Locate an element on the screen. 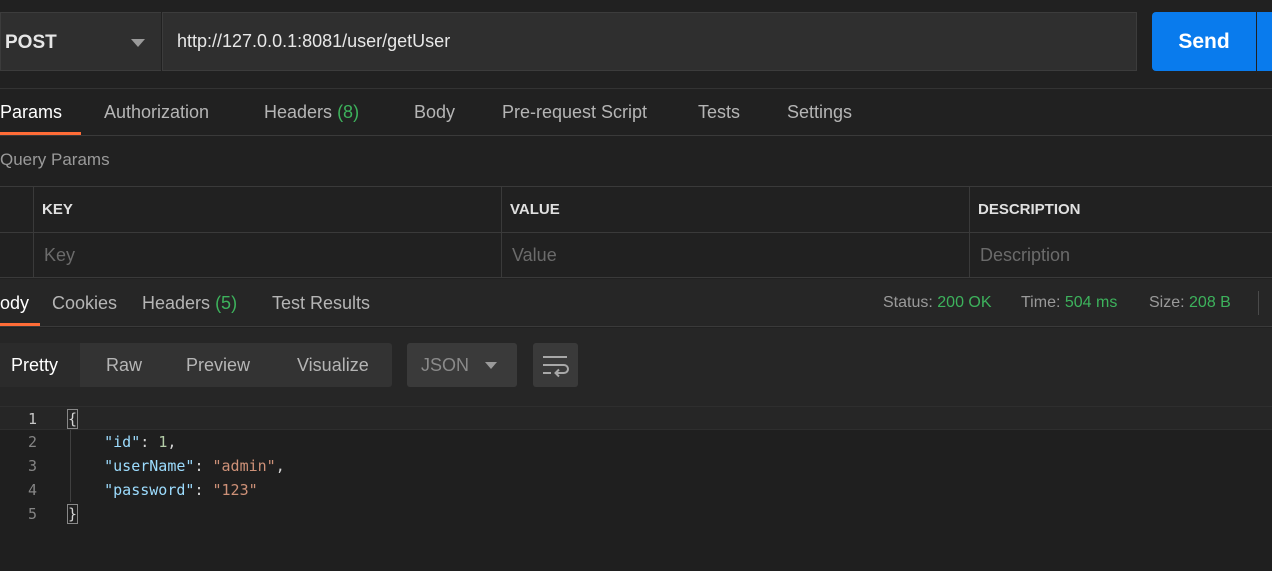 This screenshot has width=1272, height=571. tab-response-body: ody is located at coordinates (14, 303).